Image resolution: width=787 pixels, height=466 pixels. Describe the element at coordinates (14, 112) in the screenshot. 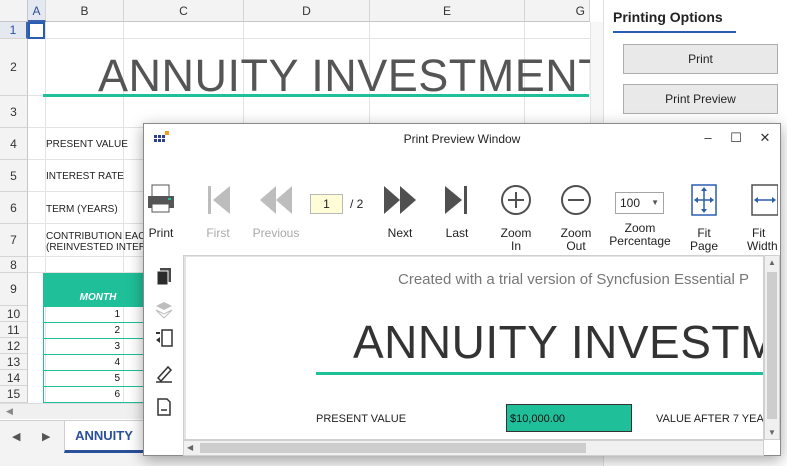

I see `row-header-3: 3` at that location.